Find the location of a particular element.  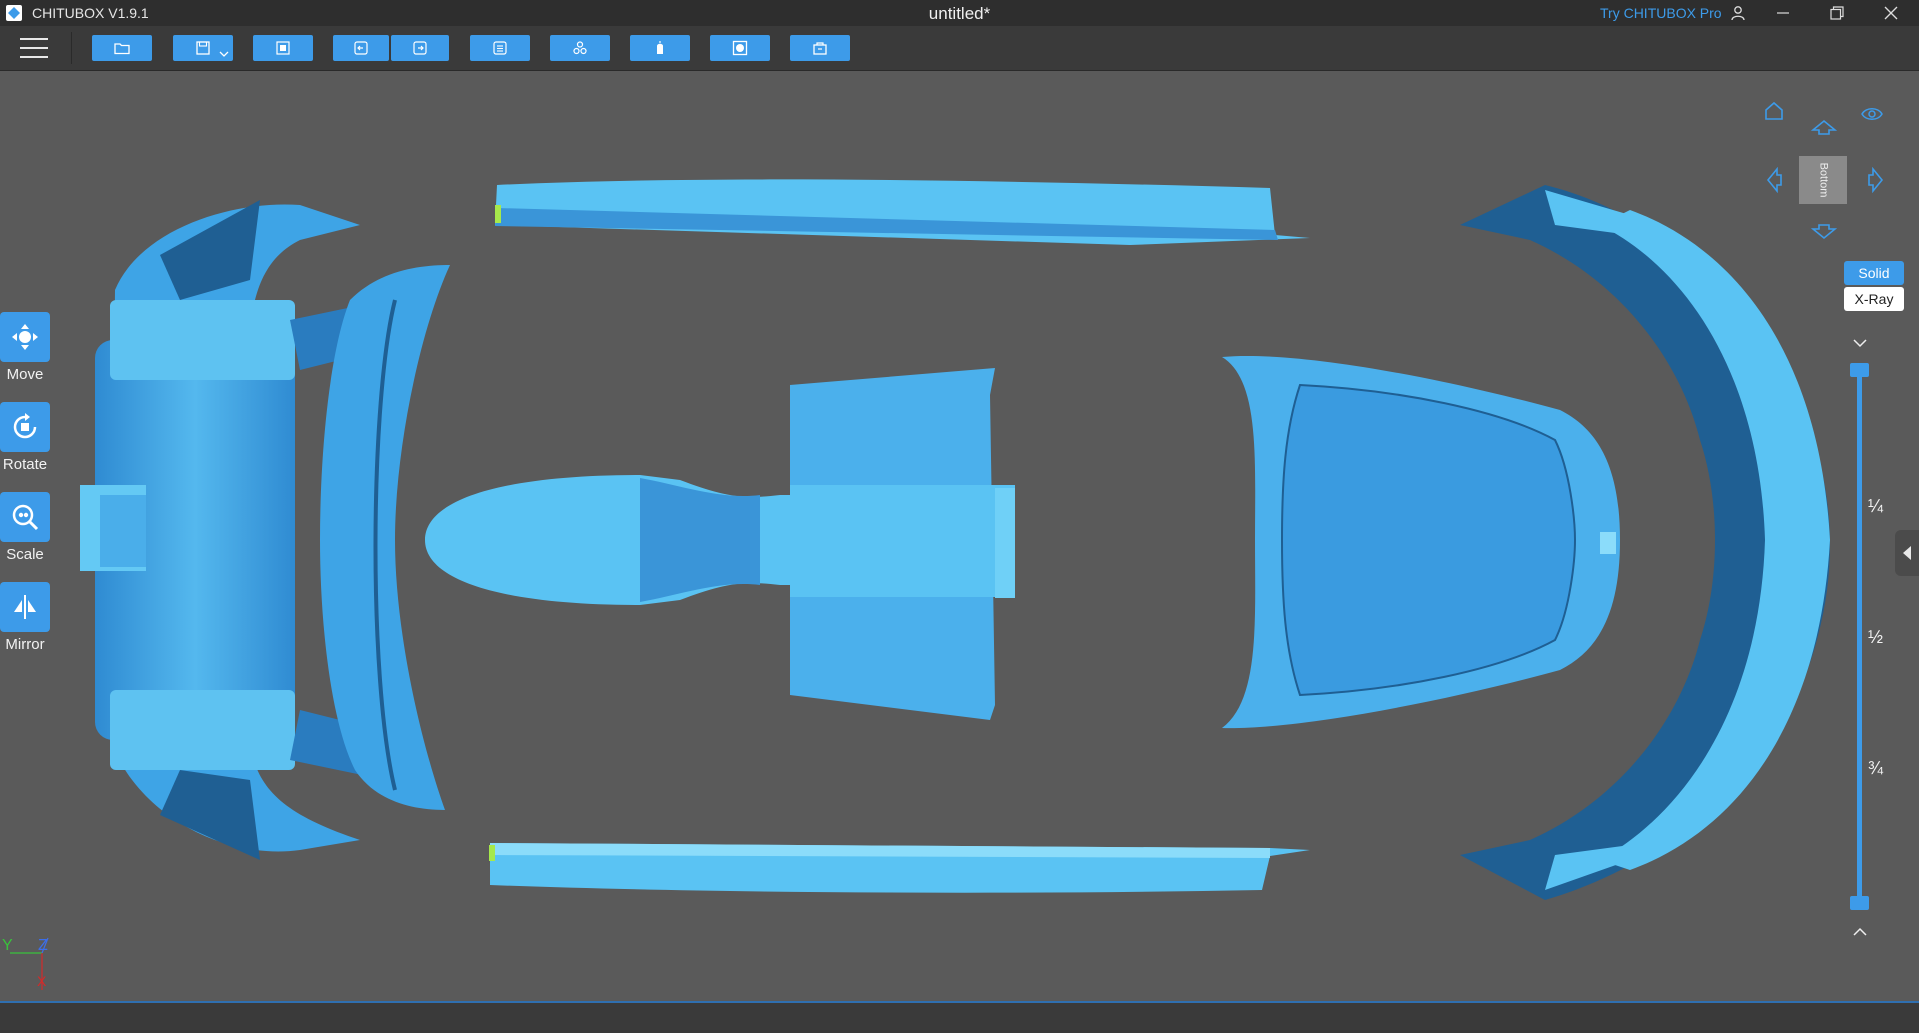

try-pro-link: Try CHITUBOX Pro is located at coordinates (1661, 13).